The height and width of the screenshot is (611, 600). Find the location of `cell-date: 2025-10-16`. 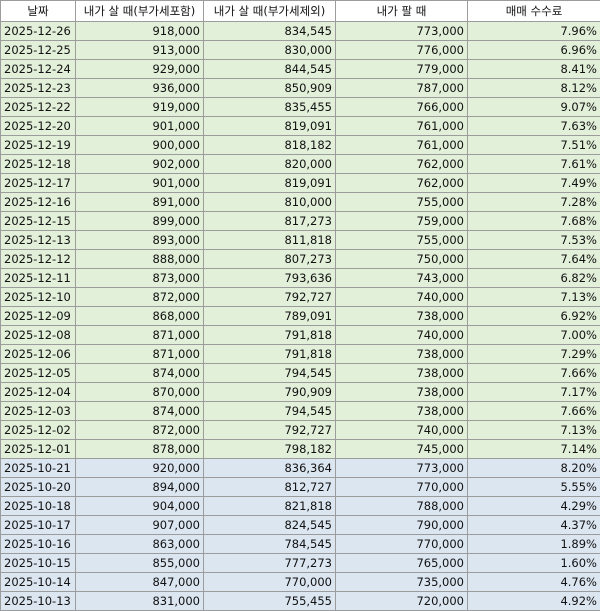

cell-date: 2025-10-16 is located at coordinates (38, 544).